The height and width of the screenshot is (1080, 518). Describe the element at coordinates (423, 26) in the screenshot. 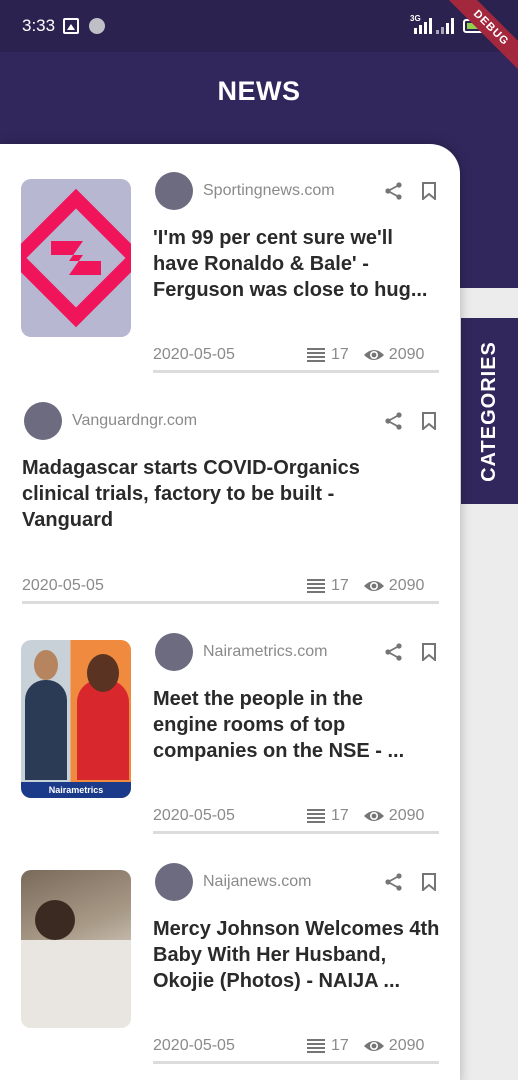

I see `signal-icon` at that location.